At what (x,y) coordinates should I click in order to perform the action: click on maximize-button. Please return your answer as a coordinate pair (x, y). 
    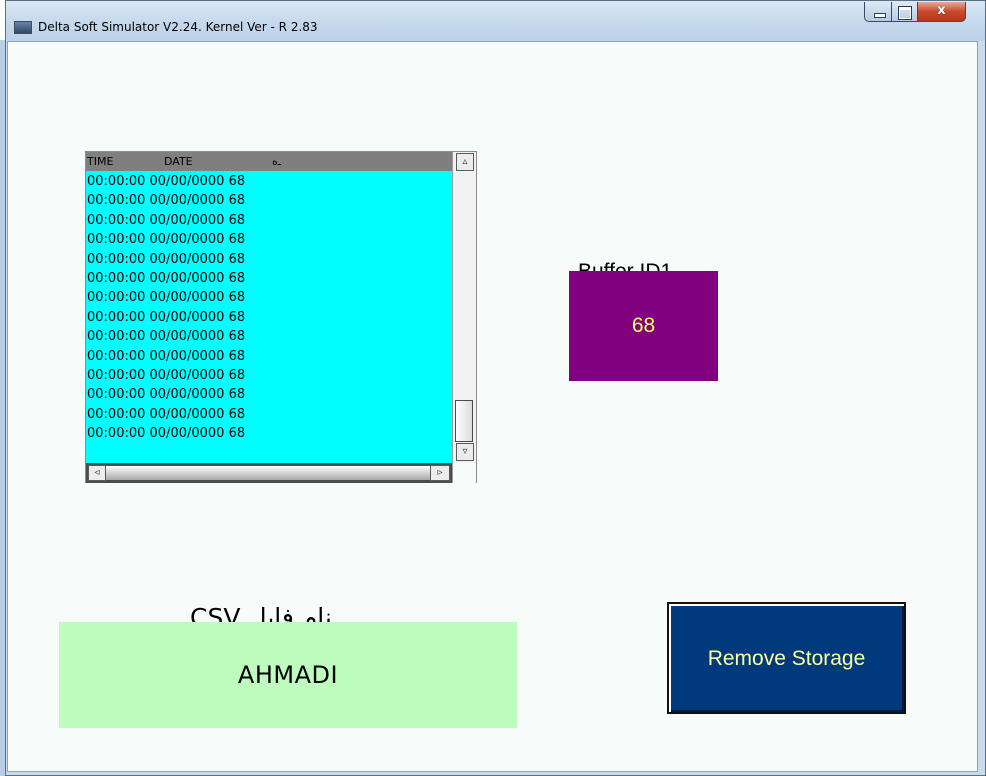
    Looking at the image, I should click on (905, 12).